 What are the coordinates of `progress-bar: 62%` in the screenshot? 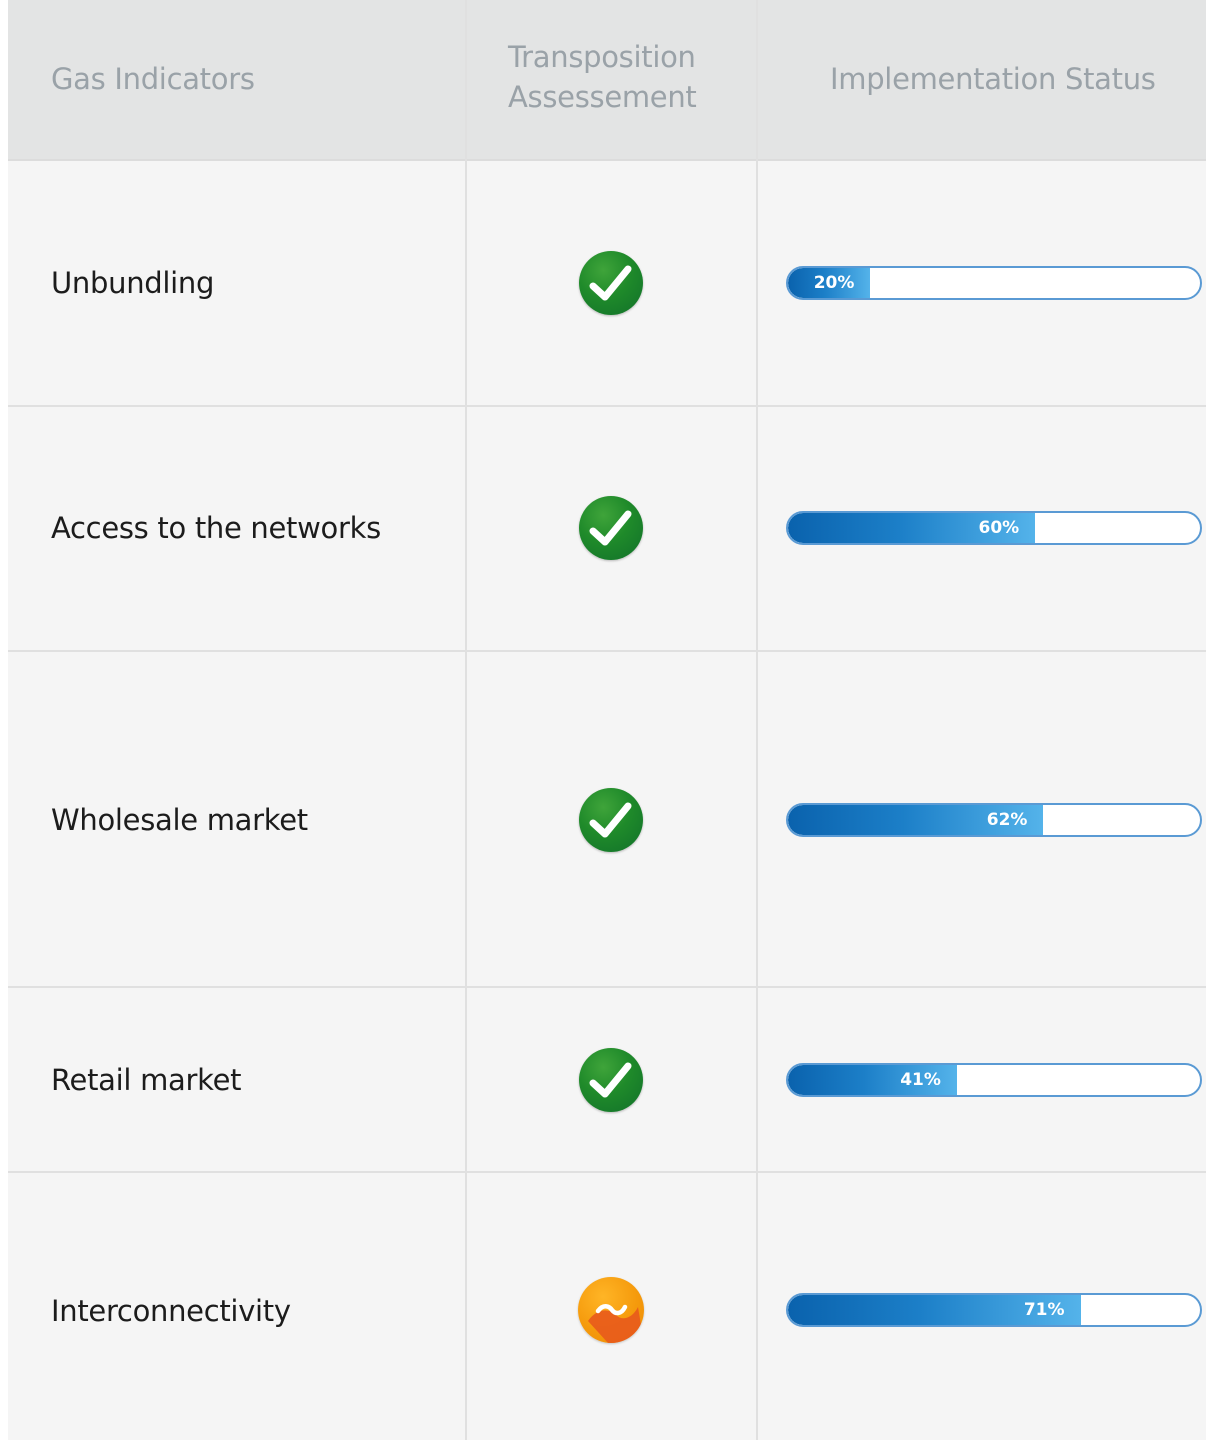 It's located at (994, 820).